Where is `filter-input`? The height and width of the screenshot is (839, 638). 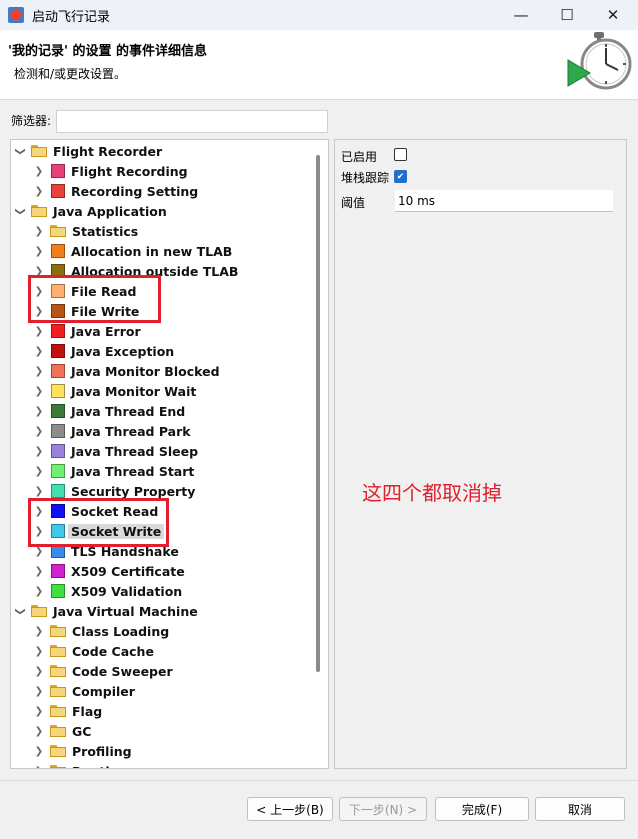
filter-input is located at coordinates (192, 121).